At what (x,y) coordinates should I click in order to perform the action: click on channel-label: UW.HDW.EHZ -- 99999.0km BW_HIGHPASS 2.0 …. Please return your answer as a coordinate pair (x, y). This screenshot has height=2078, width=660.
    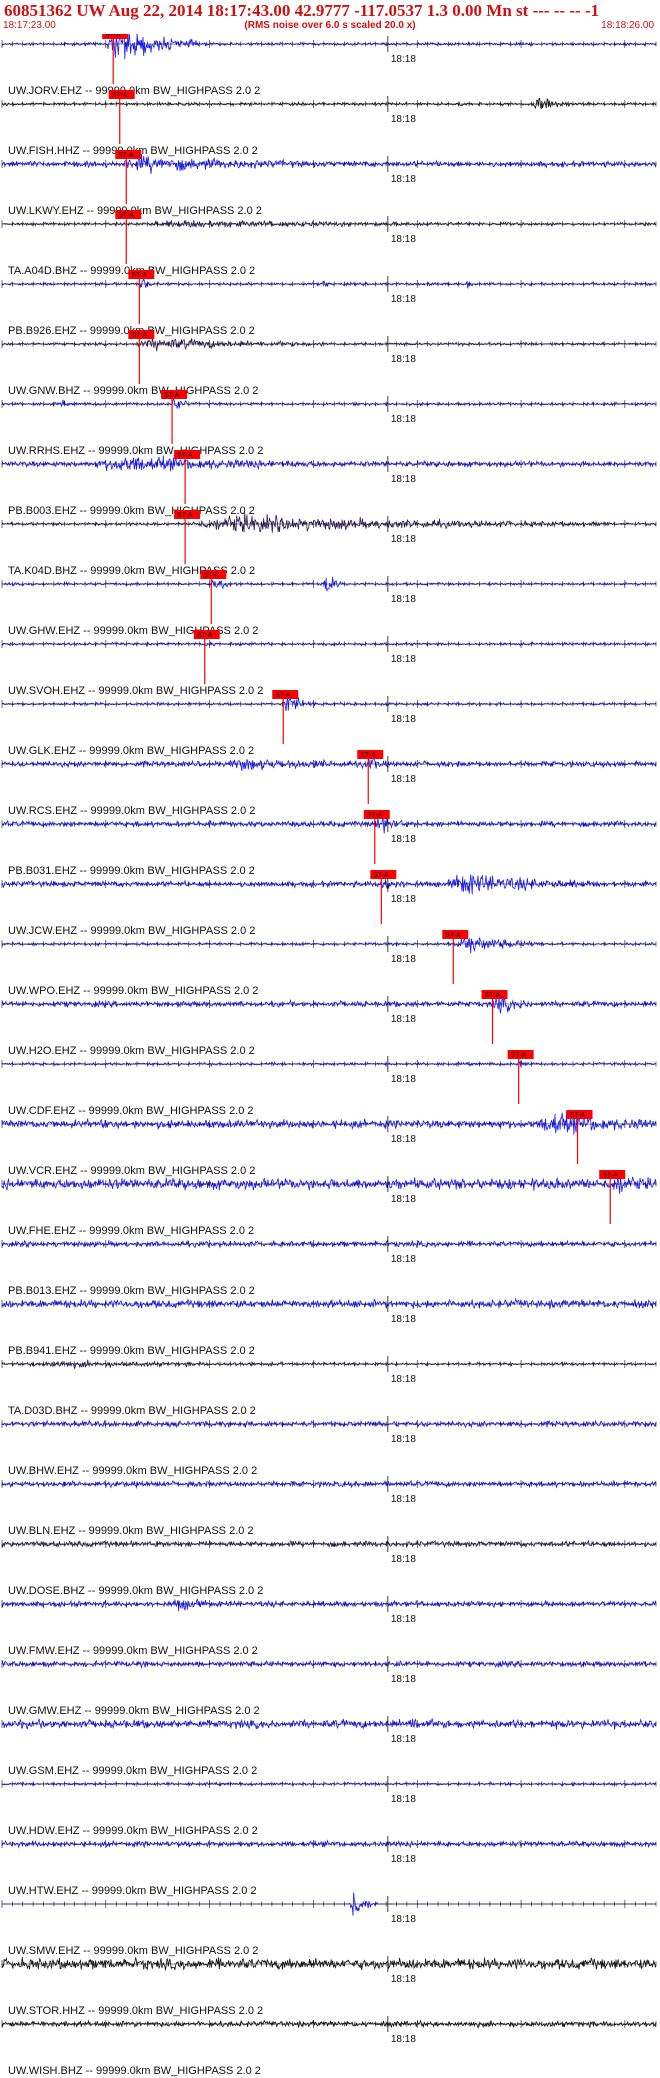
    Looking at the image, I should click on (133, 1831).